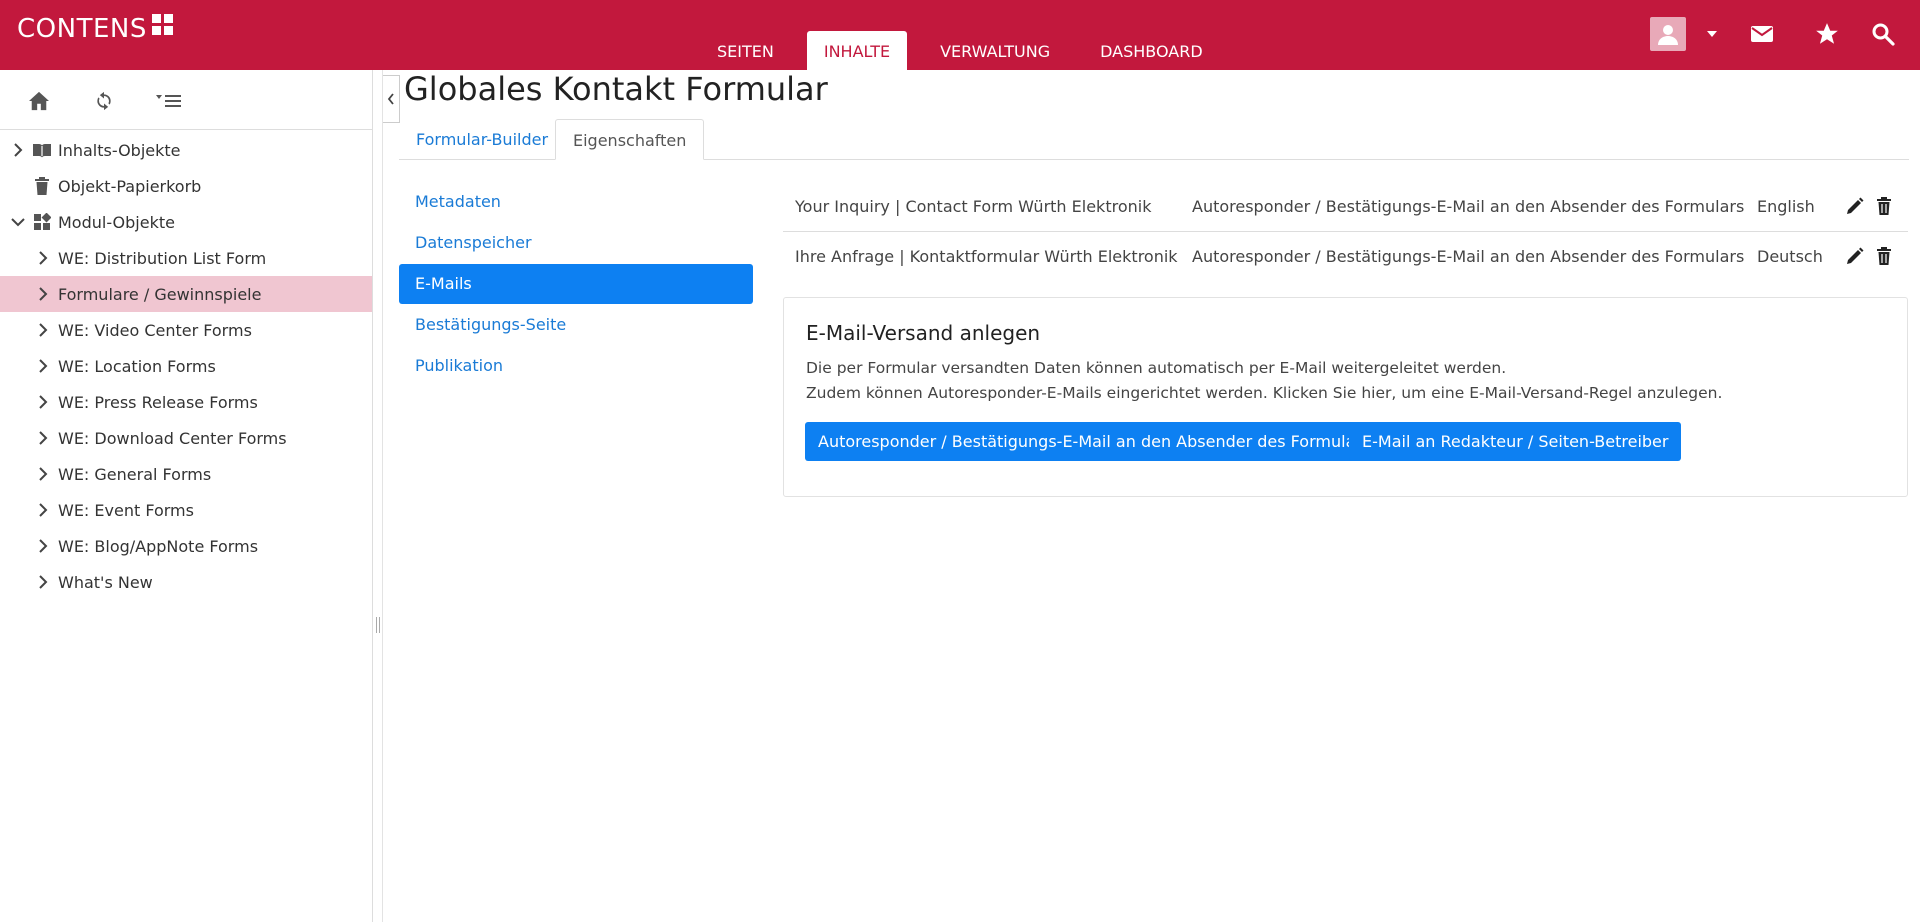  Describe the element at coordinates (162, 258) in the screenshot. I see `tree-item-label: WE: Distribution List Form` at that location.